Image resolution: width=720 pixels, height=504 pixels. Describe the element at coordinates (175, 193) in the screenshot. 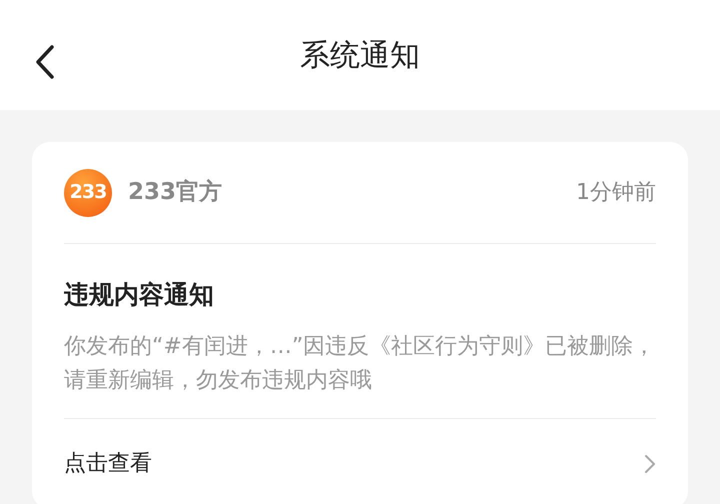

I see `sender-name: 233官方` at that location.